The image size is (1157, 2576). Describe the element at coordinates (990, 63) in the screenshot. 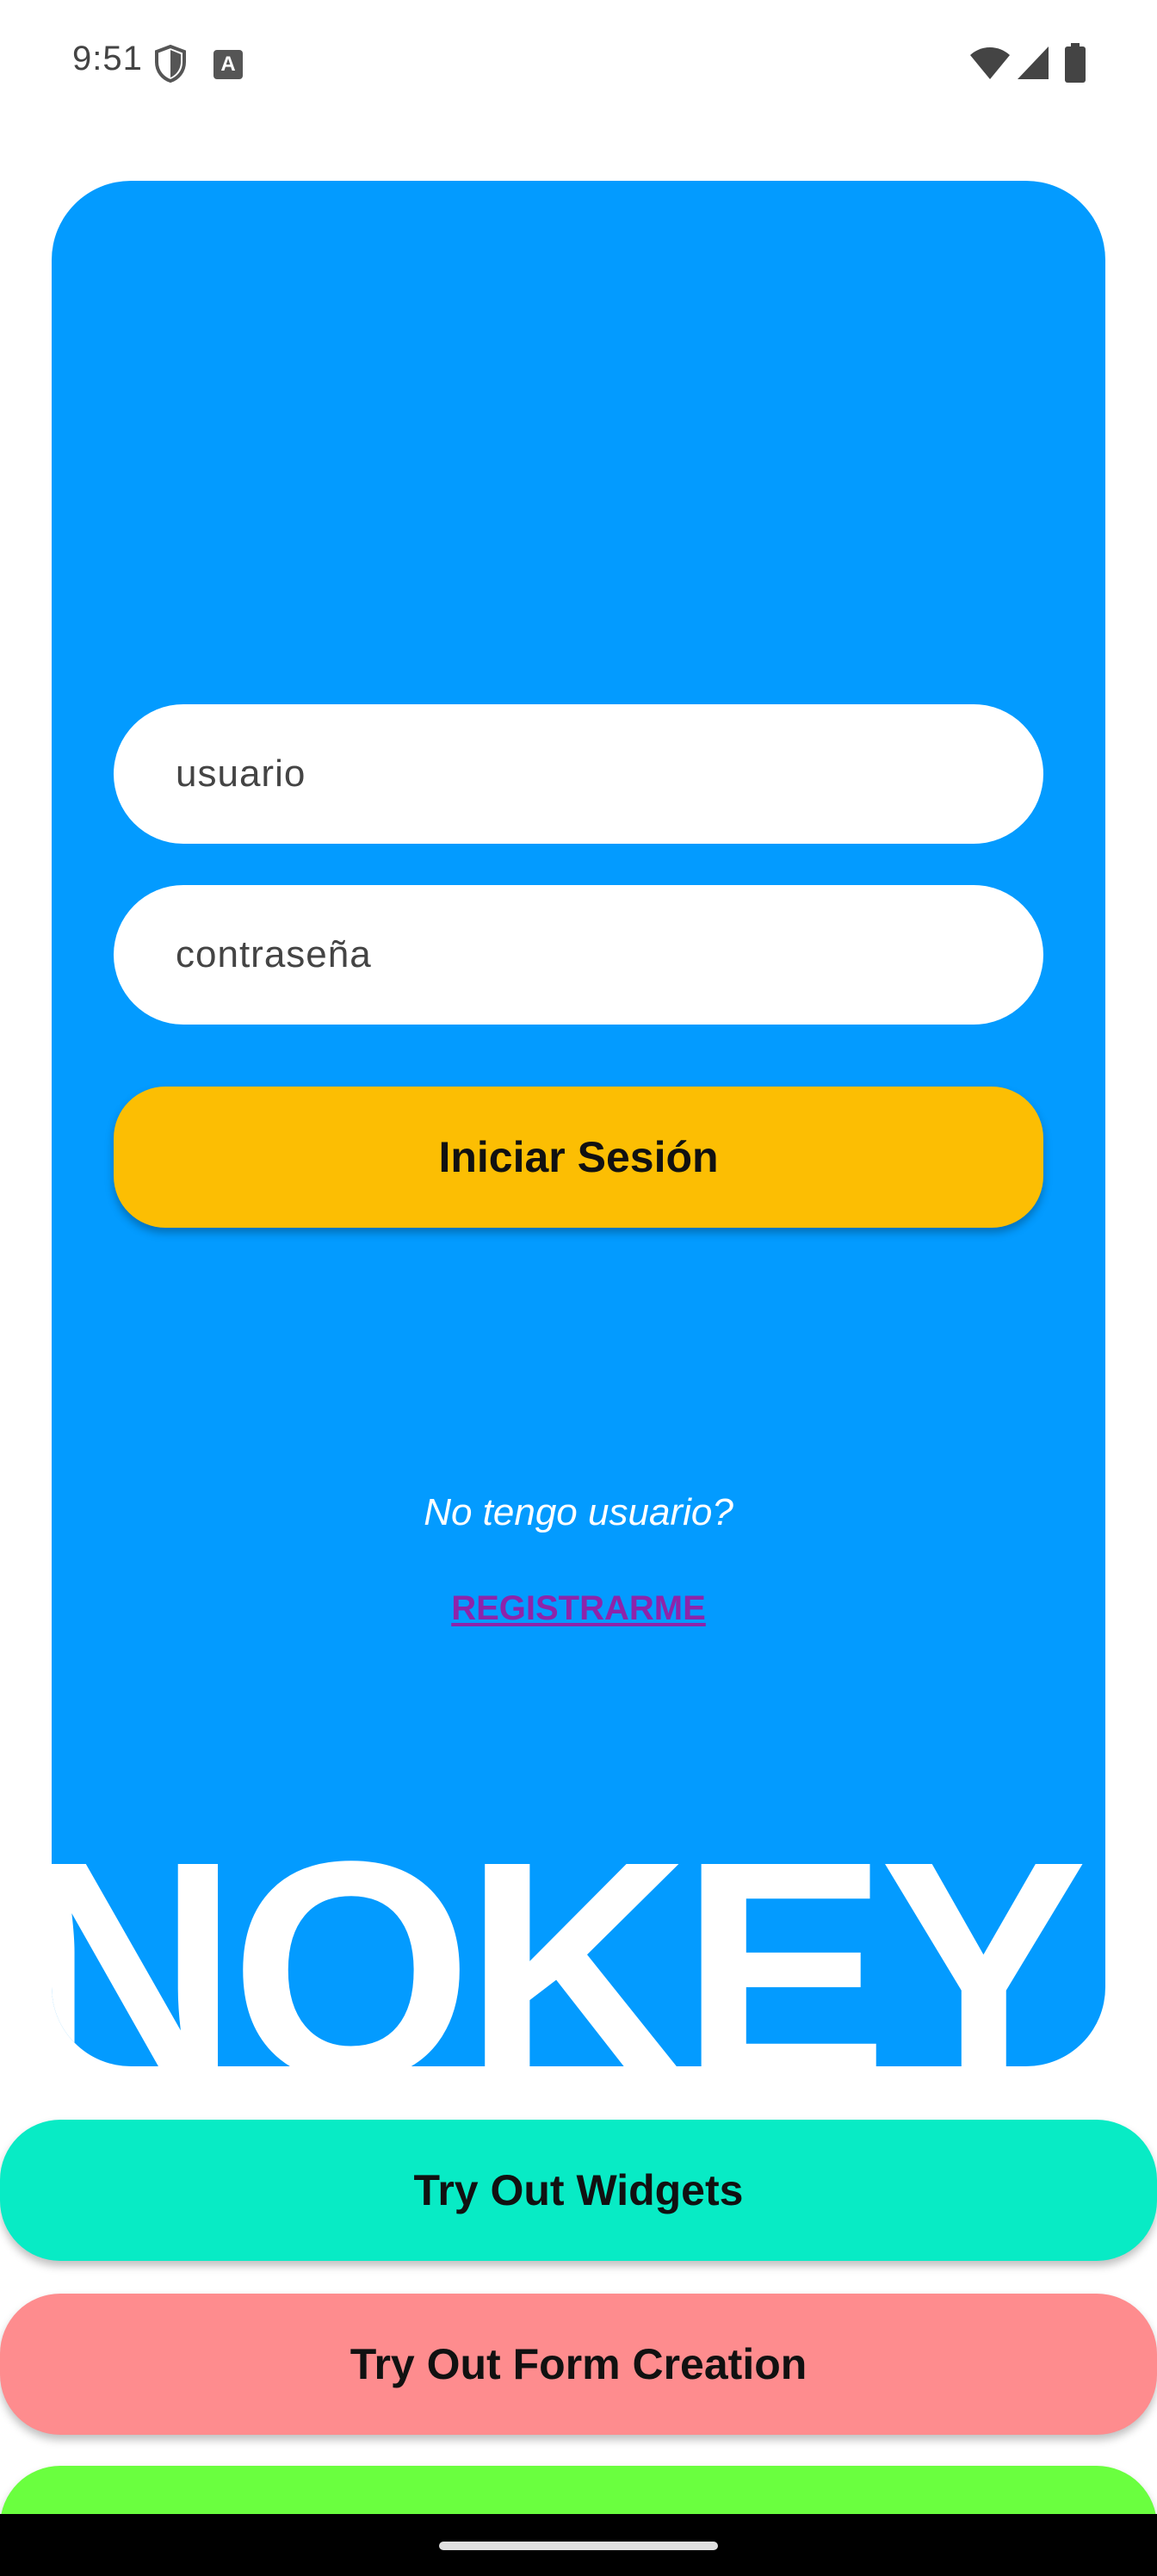

I see `wifi-icon` at that location.